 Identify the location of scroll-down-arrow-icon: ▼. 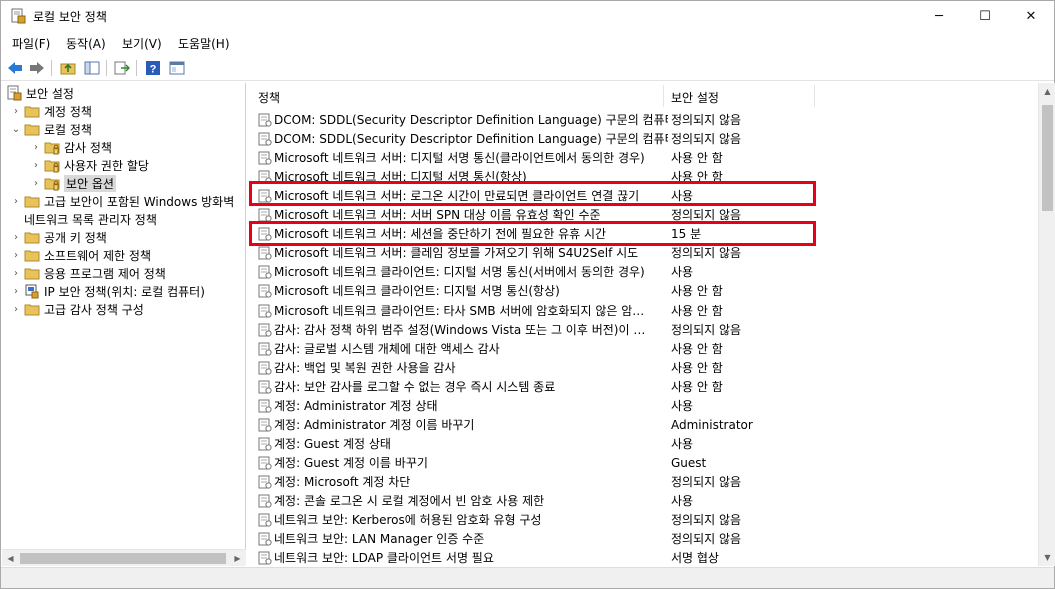
(1047, 557).